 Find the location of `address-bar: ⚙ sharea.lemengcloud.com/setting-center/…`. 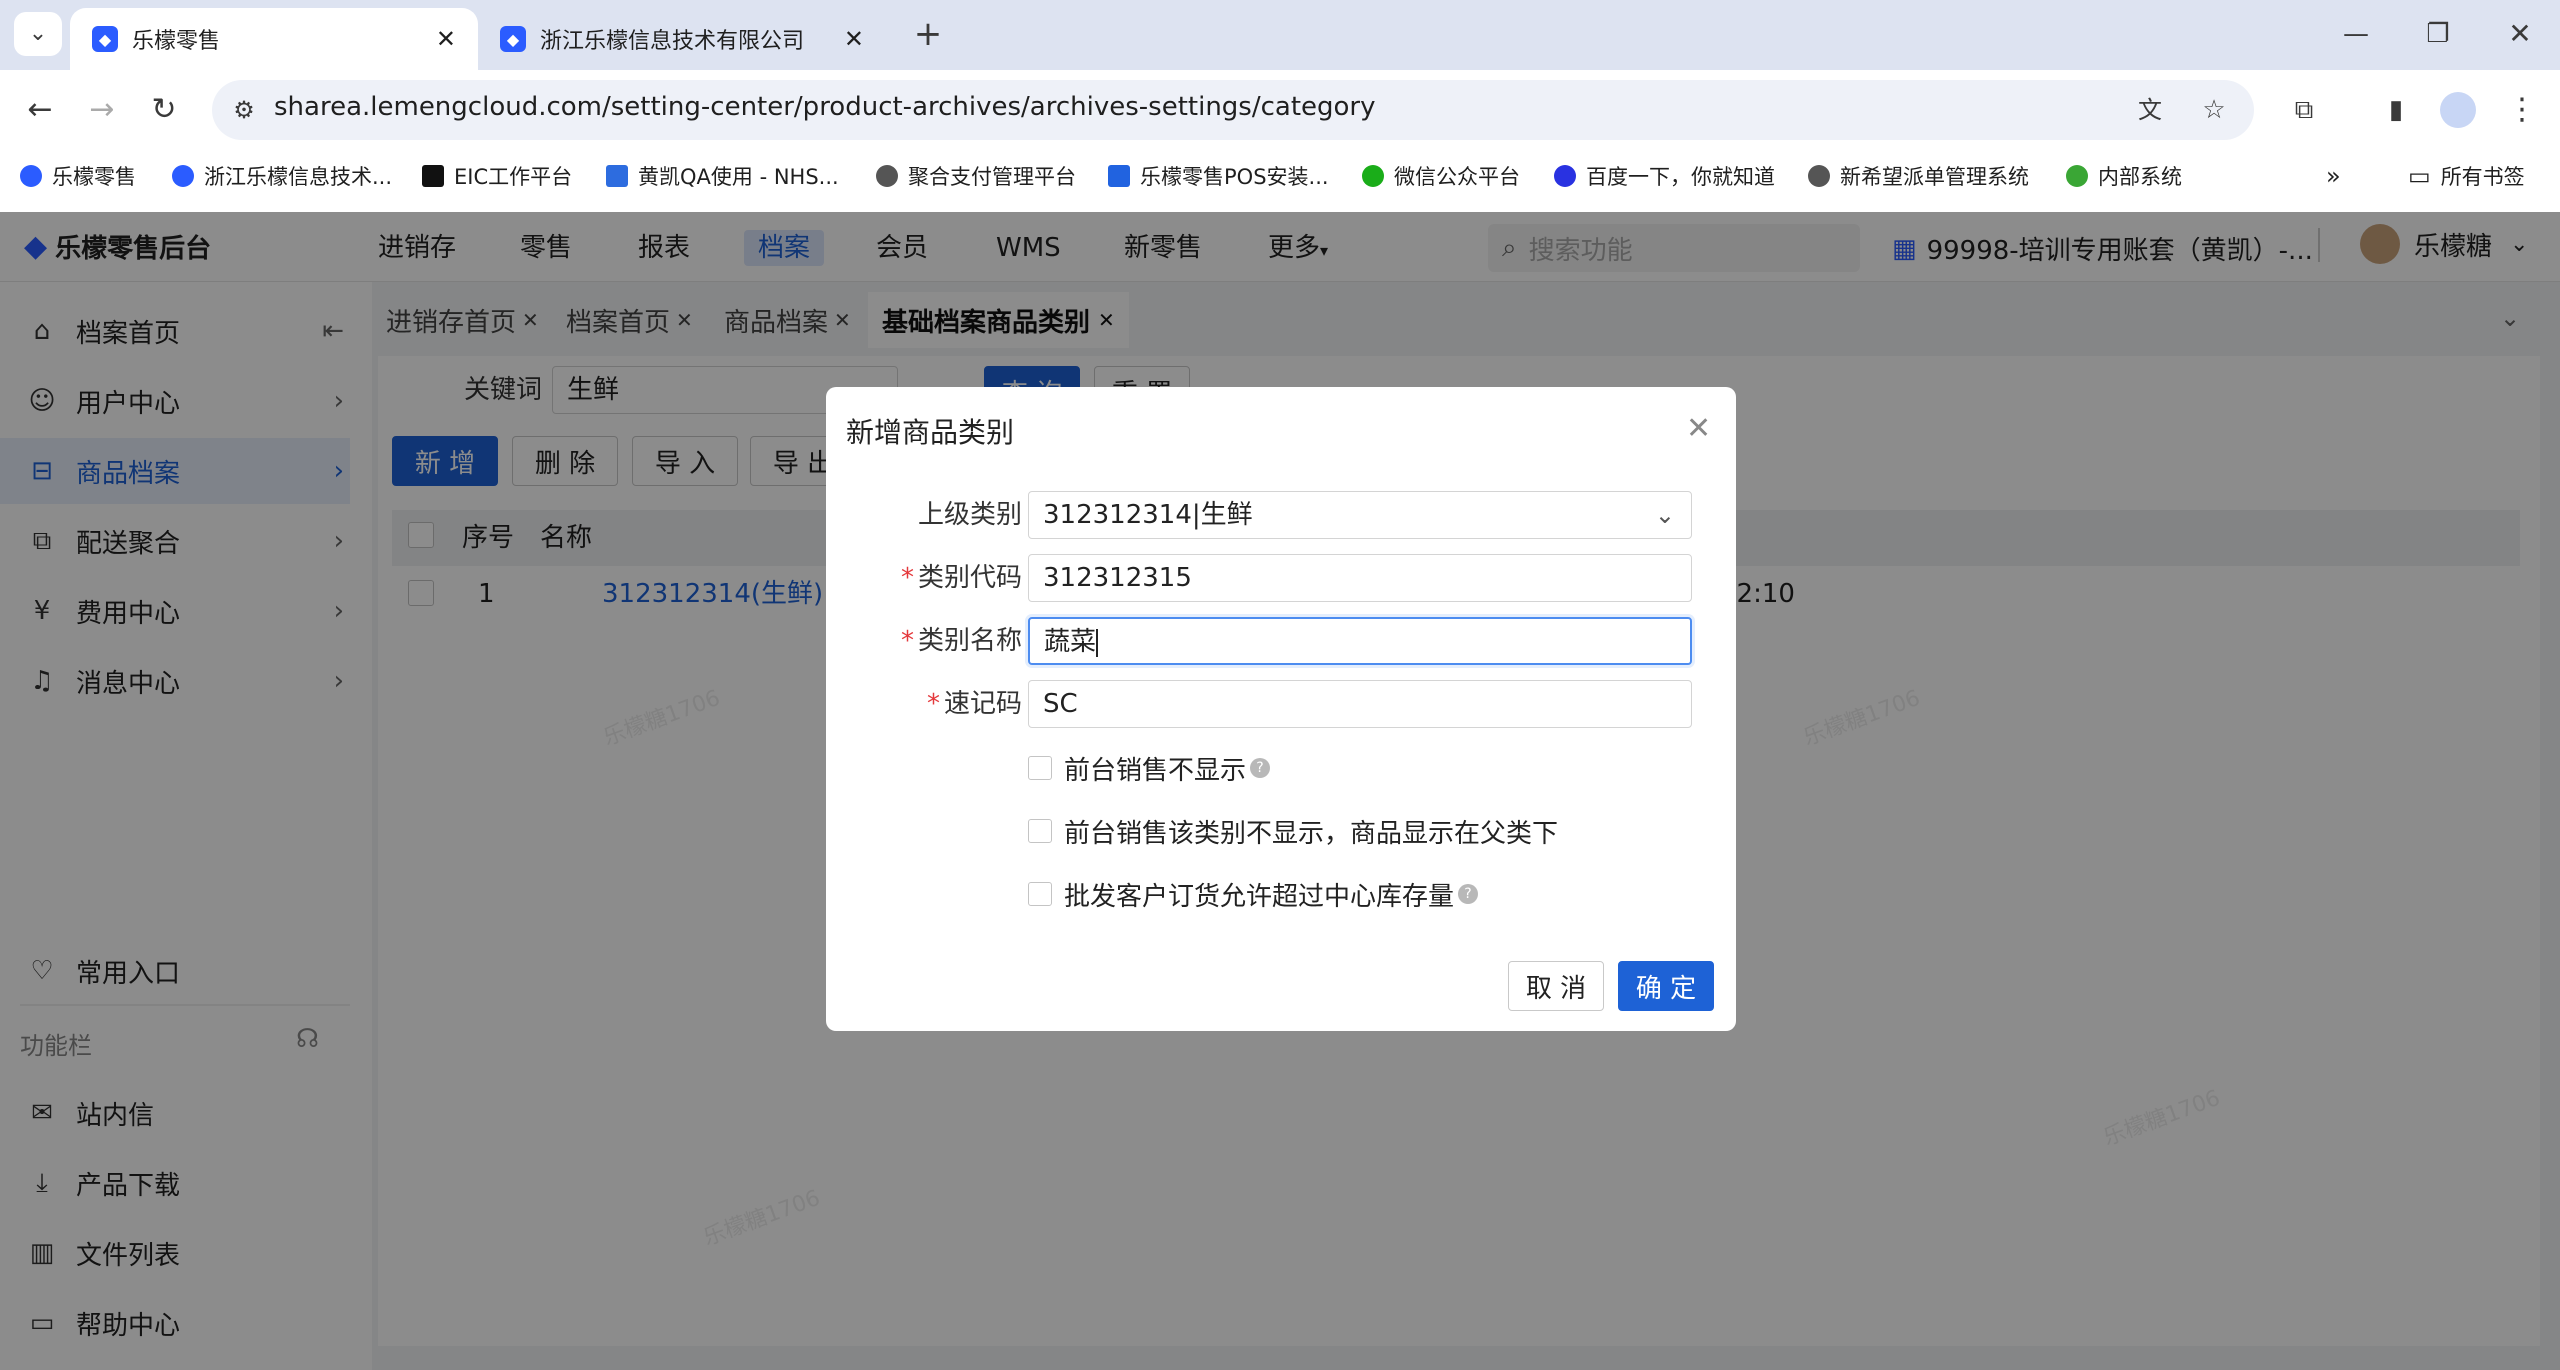

address-bar: ⚙ sharea.lemengcloud.com/setting-center/… is located at coordinates (1233, 110).